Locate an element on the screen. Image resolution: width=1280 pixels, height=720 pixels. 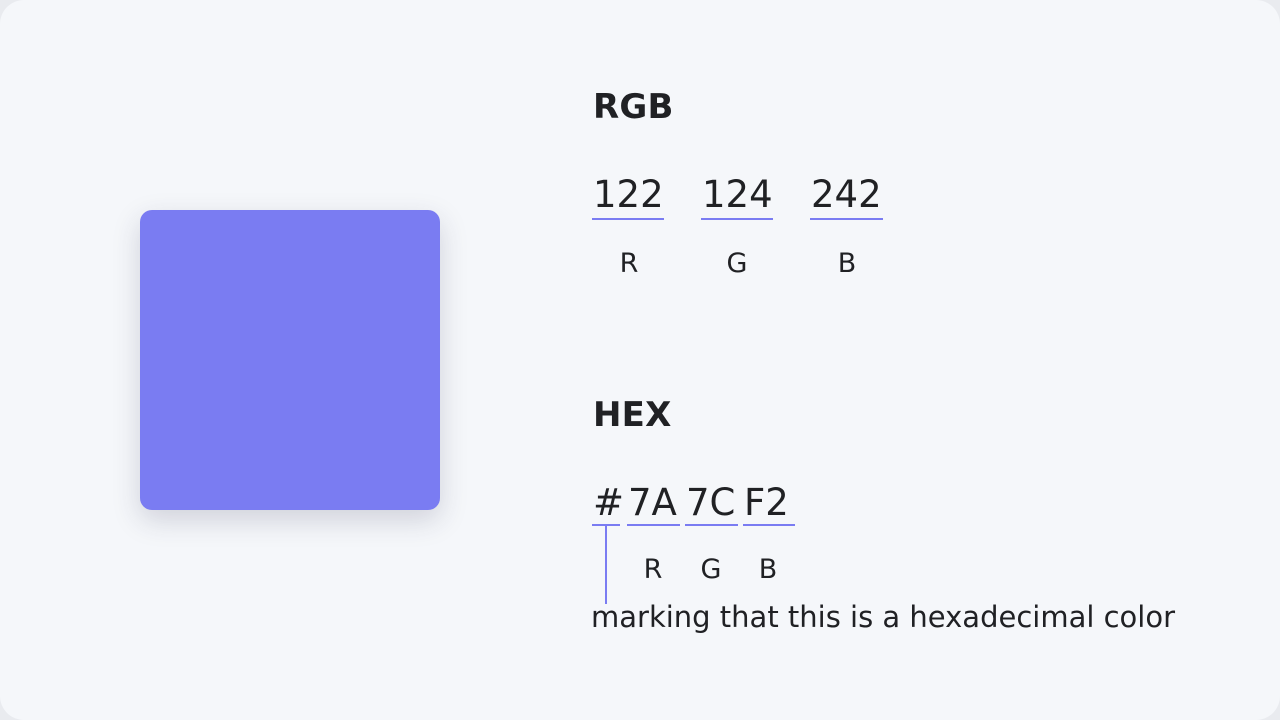
rgb-blue-label: B is located at coordinates (847, 263).